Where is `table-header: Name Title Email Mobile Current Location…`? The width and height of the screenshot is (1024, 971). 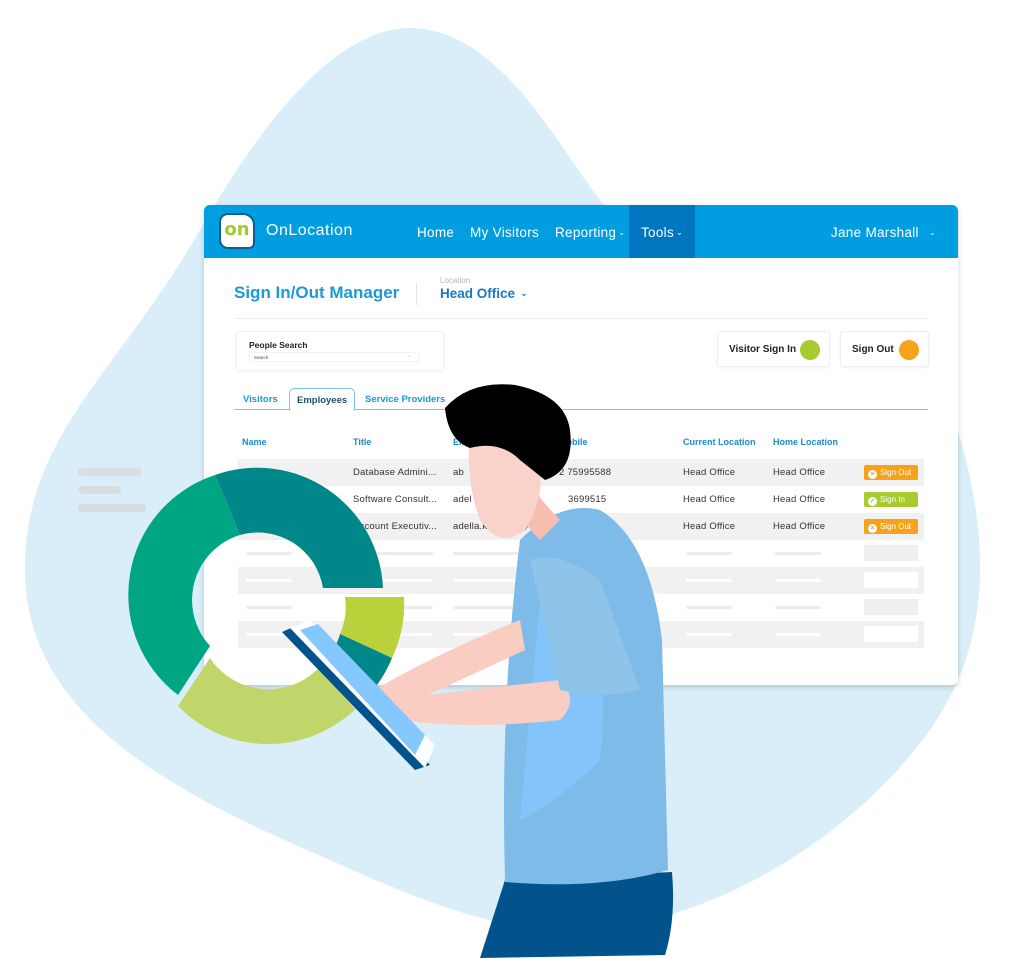 table-header: Name Title Email Mobile Current Location… is located at coordinates (581, 444).